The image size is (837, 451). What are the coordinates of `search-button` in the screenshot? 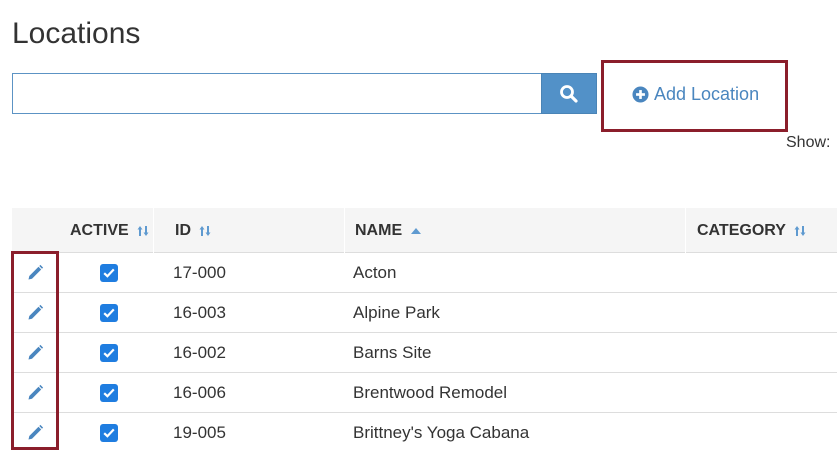 It's located at (569, 93).